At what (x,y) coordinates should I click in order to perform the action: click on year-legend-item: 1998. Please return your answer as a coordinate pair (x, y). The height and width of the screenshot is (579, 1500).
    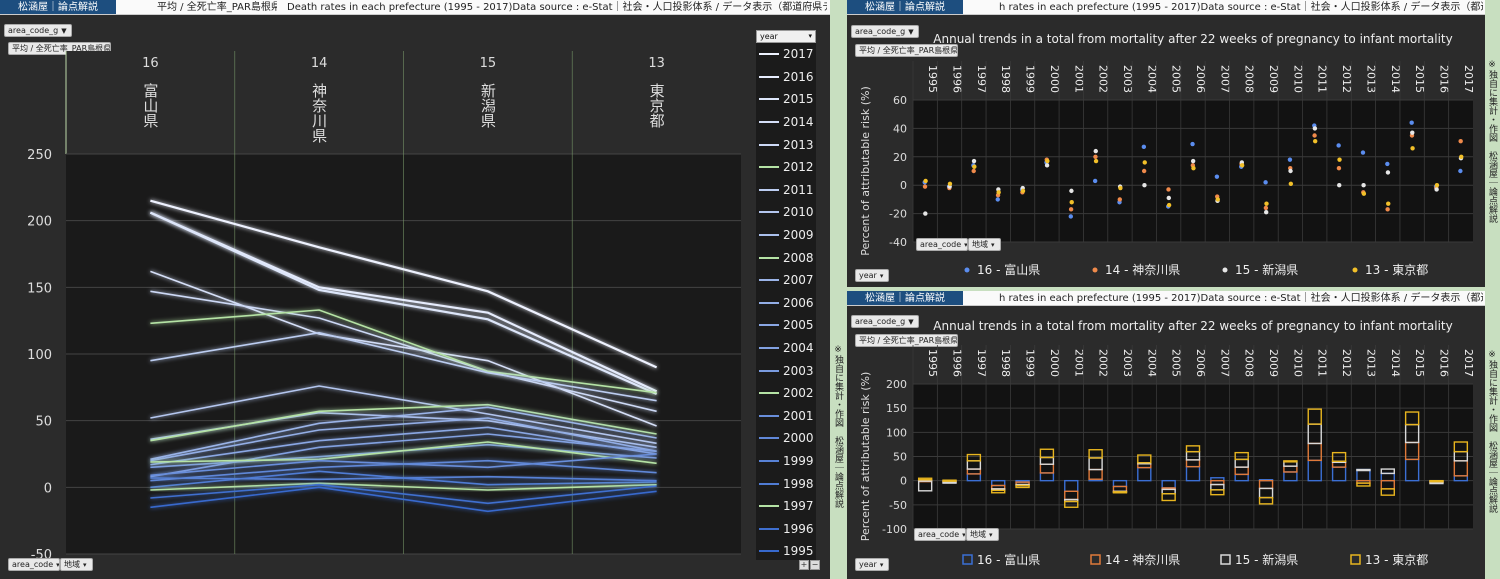
    Looking at the image, I should click on (786, 483).